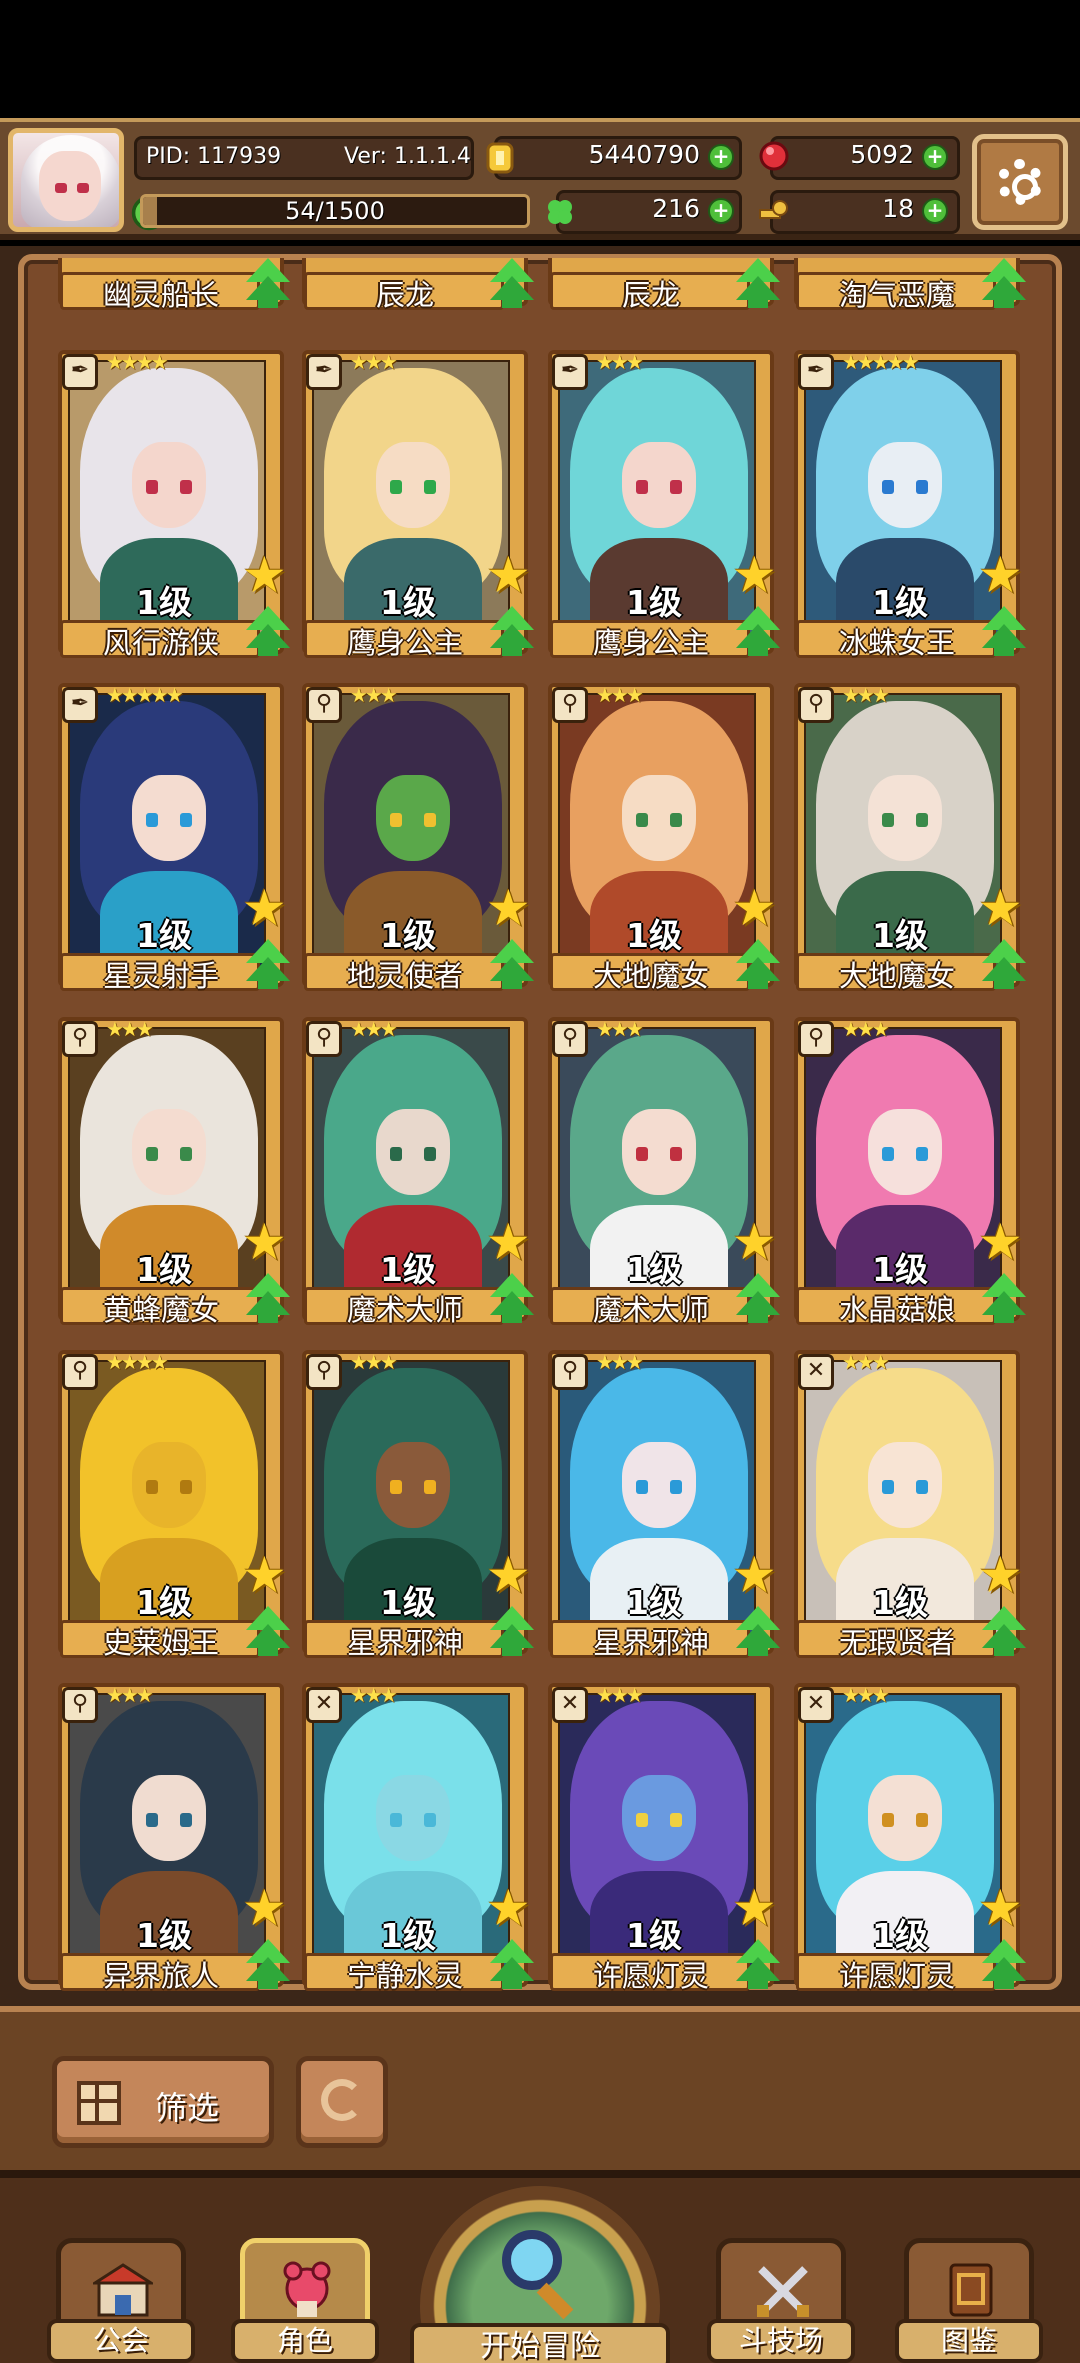  Describe the element at coordinates (935, 157) in the screenshot. I see `add-gems-button: +` at that location.